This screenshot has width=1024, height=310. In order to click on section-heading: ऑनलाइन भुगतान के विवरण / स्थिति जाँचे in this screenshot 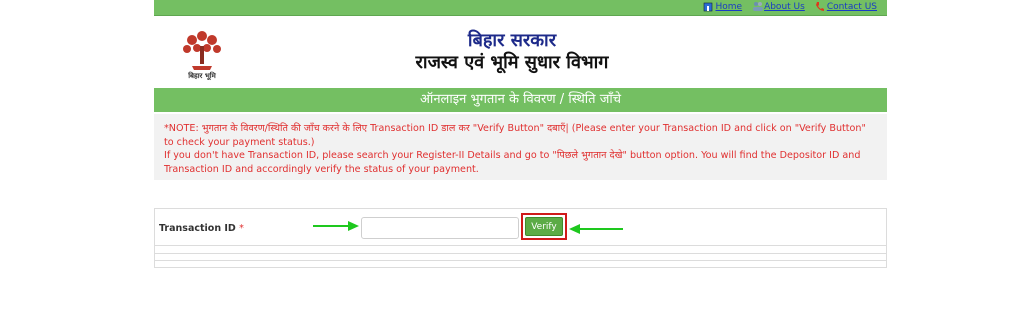, I will do `click(520, 100)`.